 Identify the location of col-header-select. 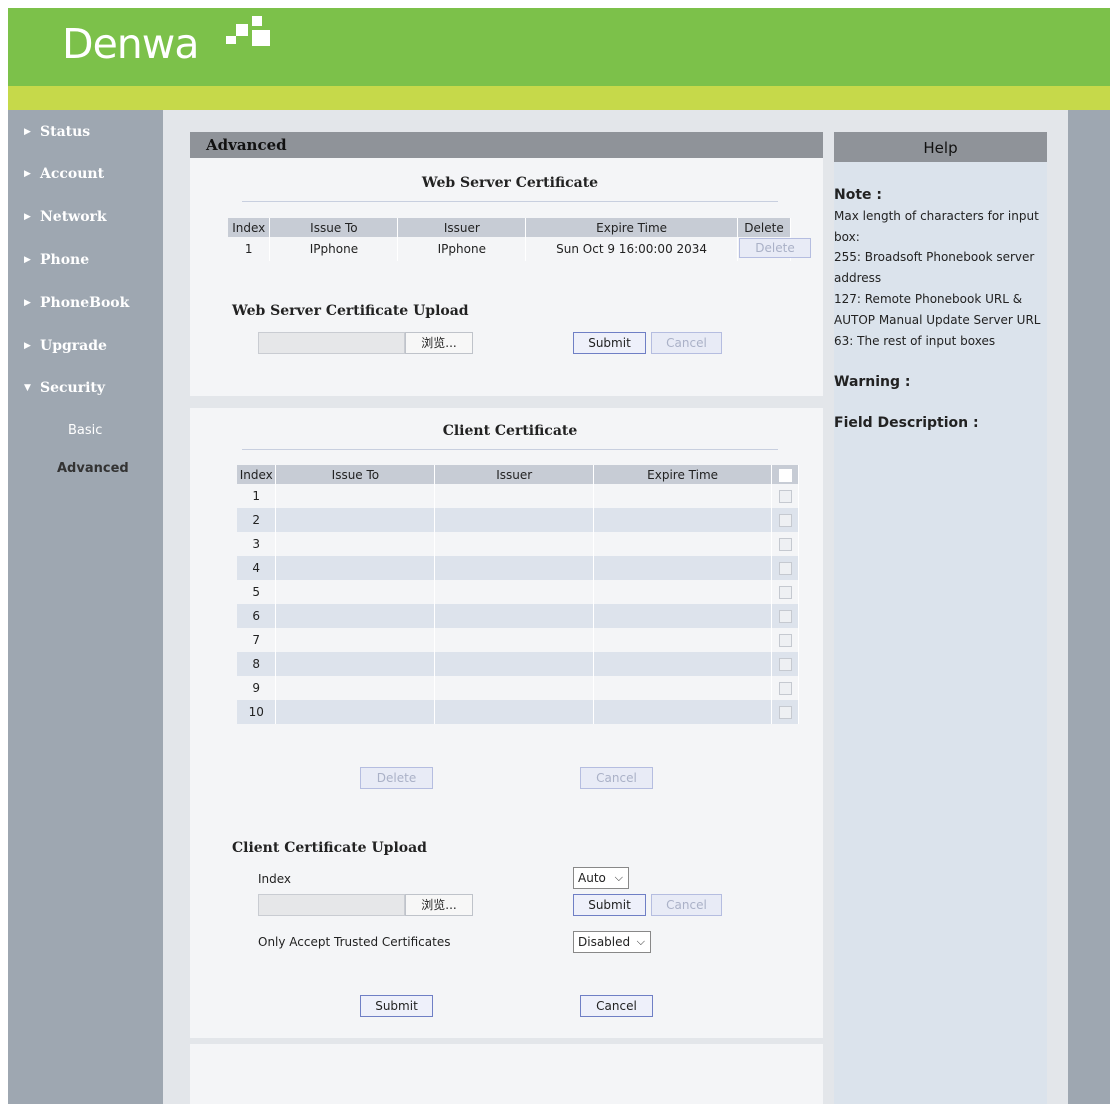
(785, 474).